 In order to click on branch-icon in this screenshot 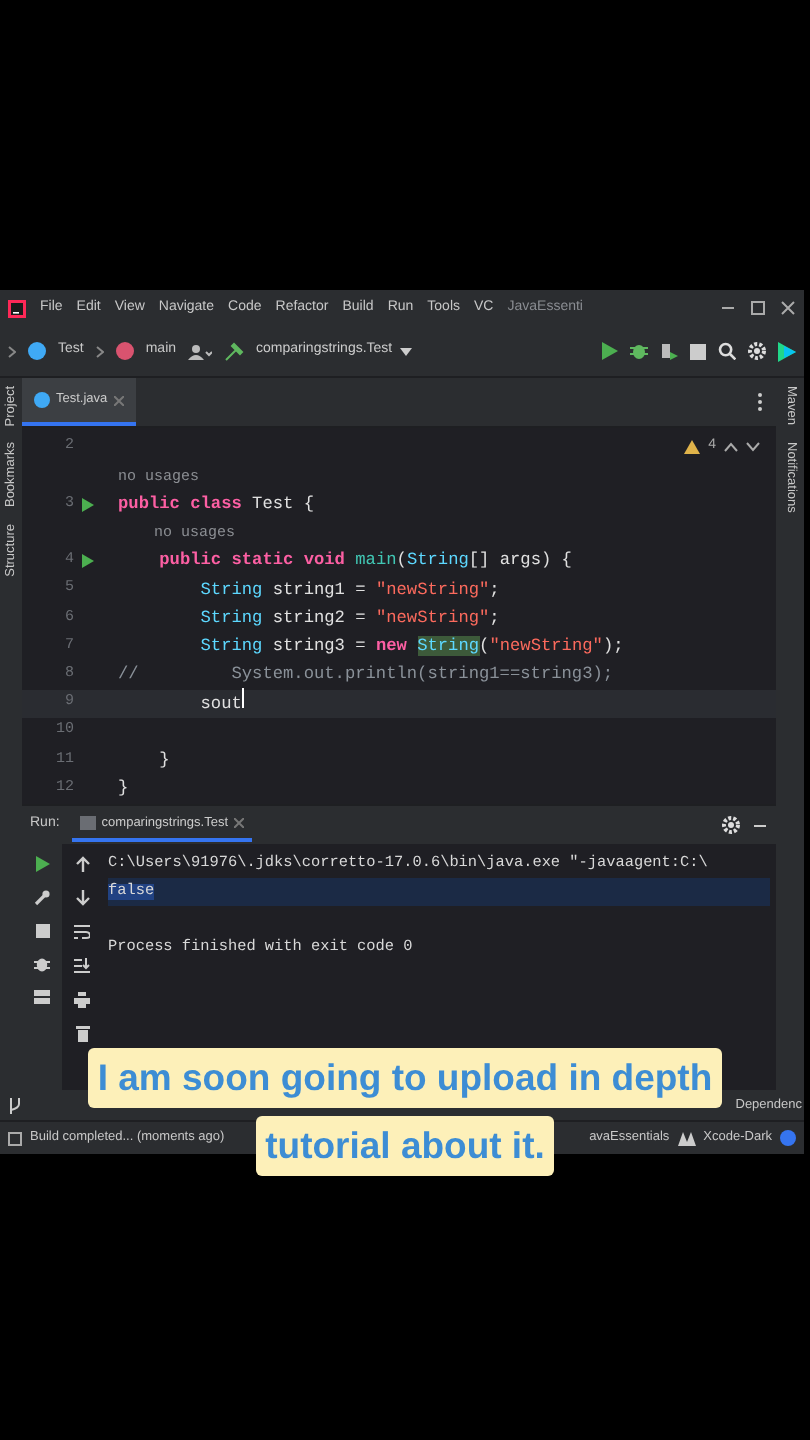, I will do `click(15, 1105)`.